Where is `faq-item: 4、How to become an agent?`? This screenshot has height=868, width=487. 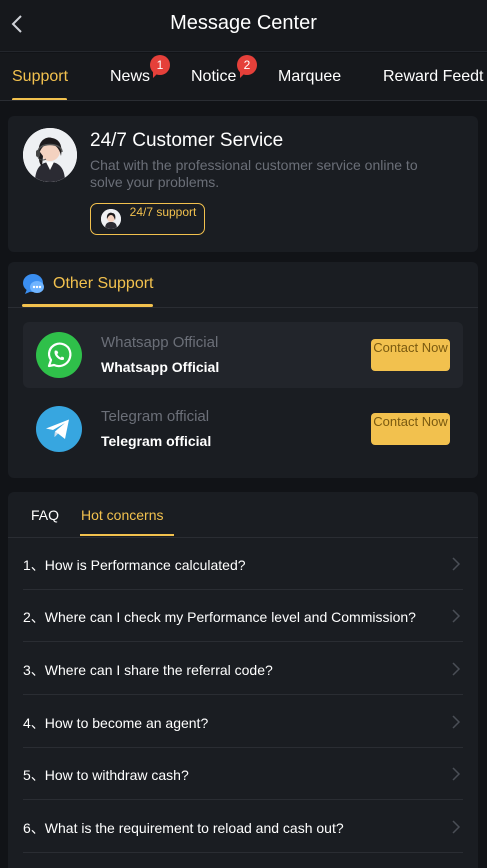
faq-item: 4、How to become an agent? is located at coordinates (243, 722).